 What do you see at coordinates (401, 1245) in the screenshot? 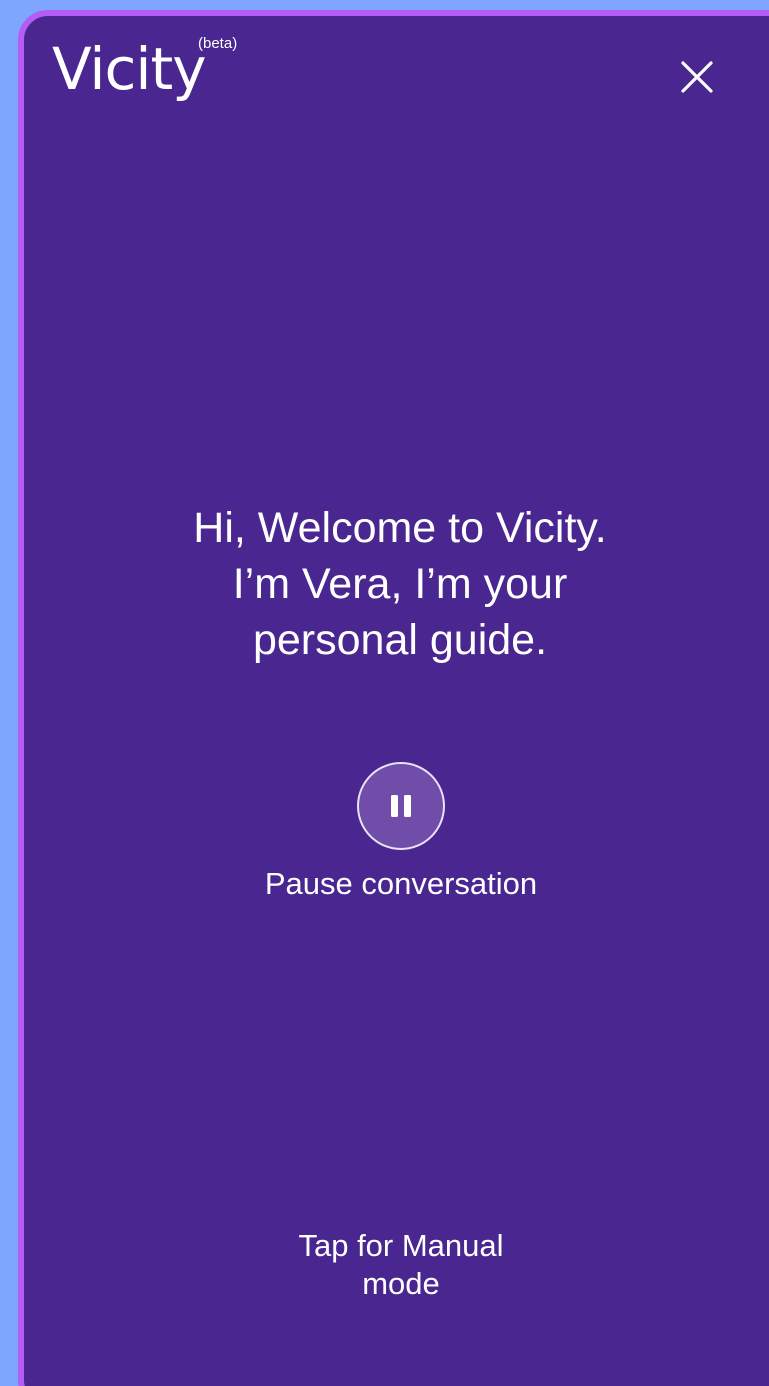
I see `manual-mode-label-line-1: Tap for Manual` at bounding box center [401, 1245].